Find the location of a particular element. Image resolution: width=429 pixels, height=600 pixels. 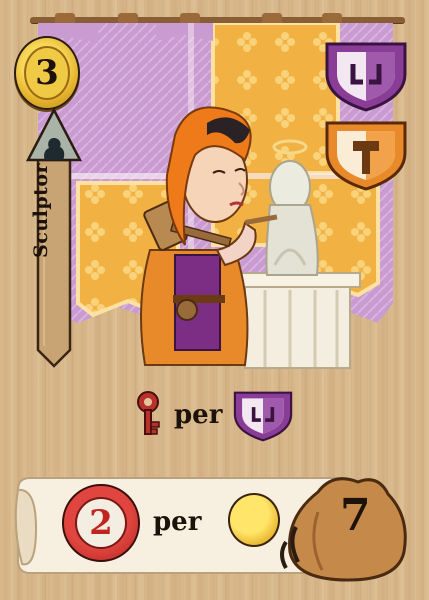

bonus-per-label: per is located at coordinates (198, 415).